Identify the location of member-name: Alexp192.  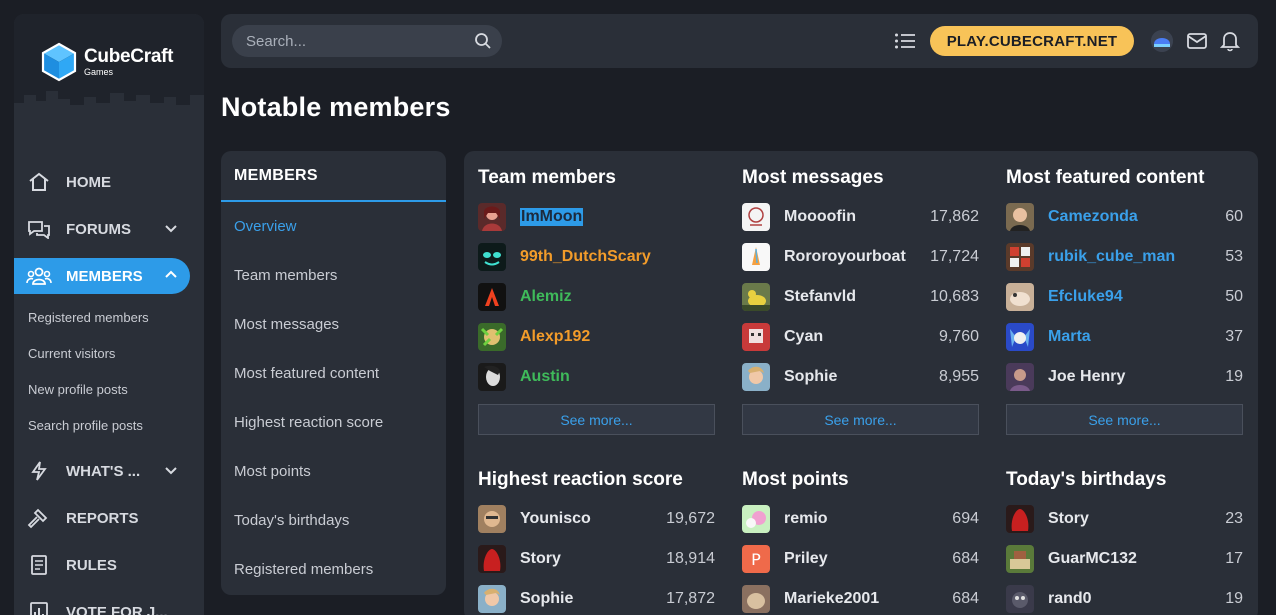
(555, 337).